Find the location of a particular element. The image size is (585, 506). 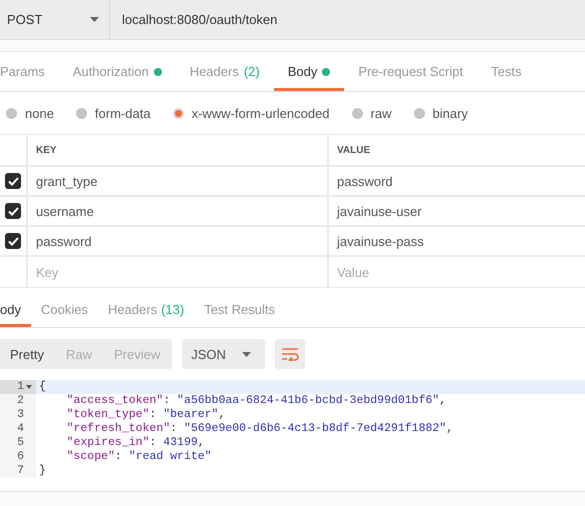

code-line: "scope": "read write" is located at coordinates (139, 457).